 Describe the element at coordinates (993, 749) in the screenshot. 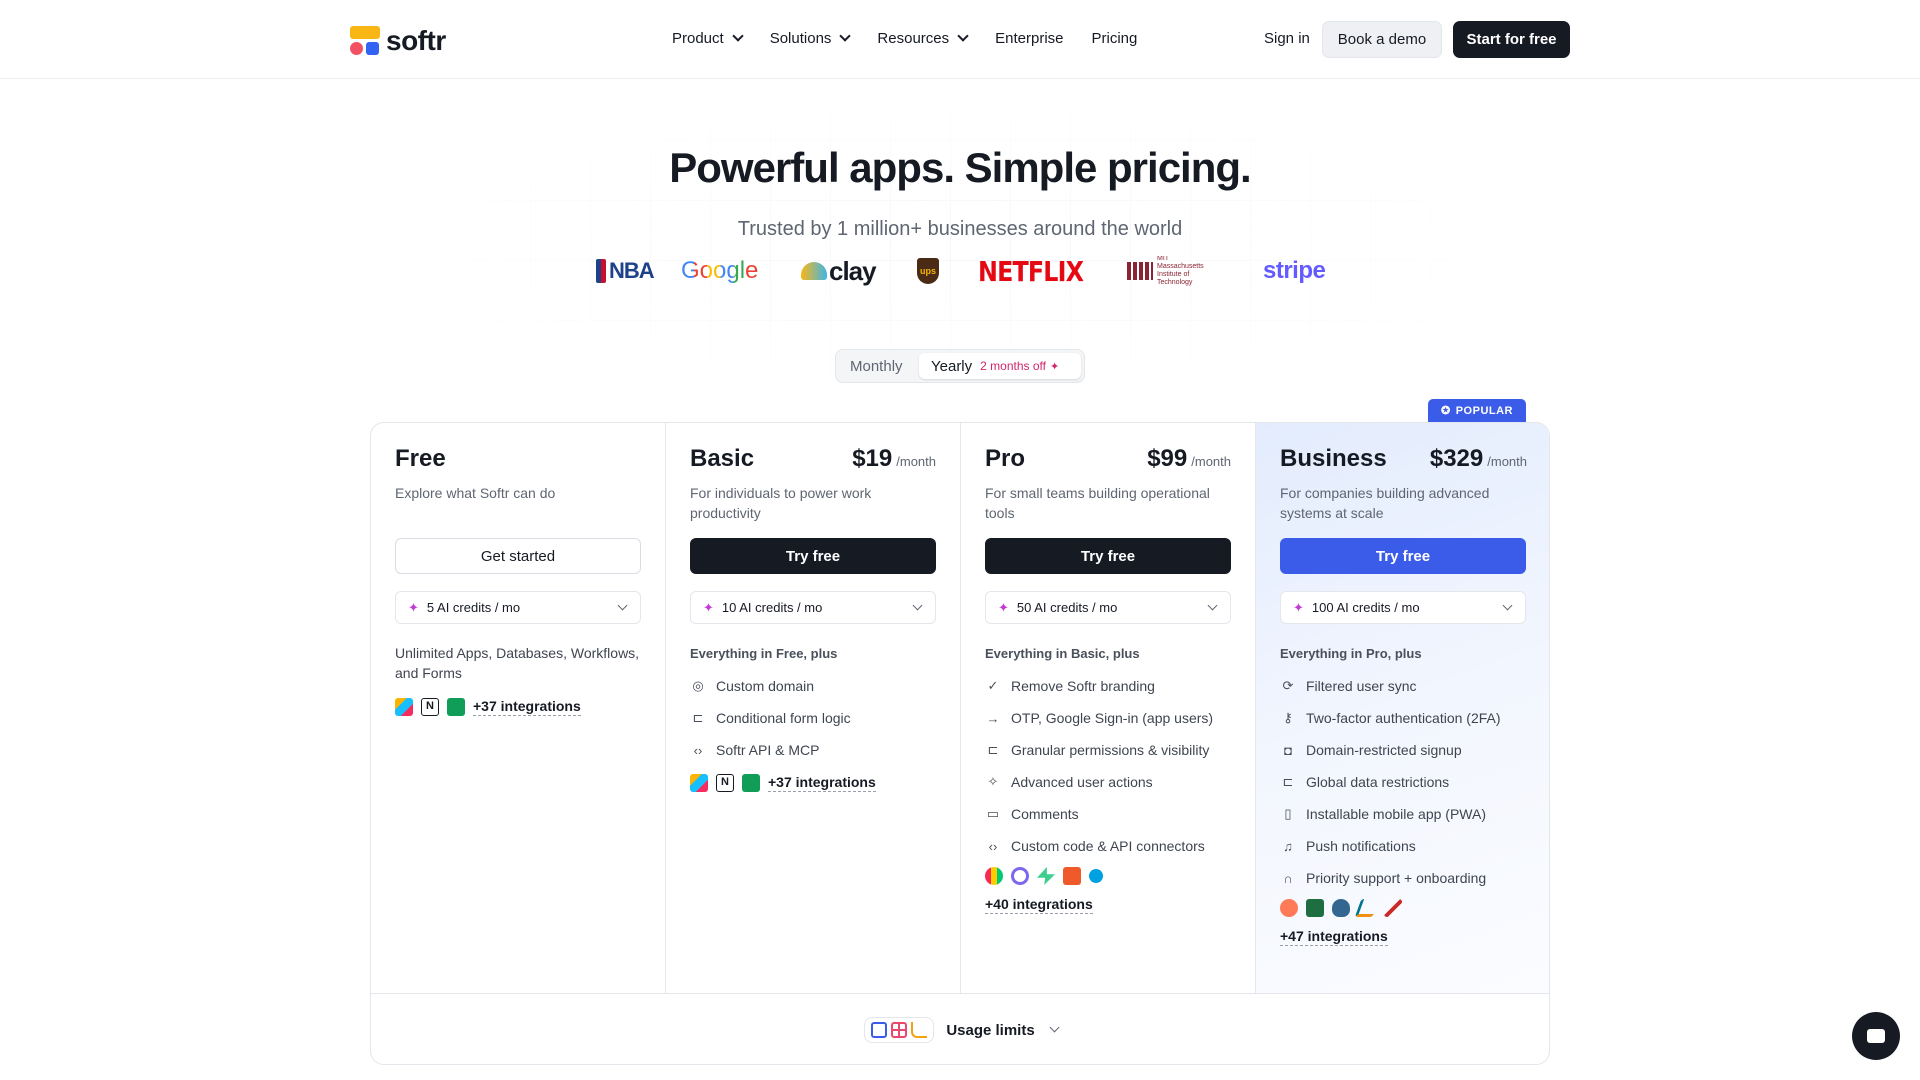

I see `permissions-icon: ⊏` at that location.